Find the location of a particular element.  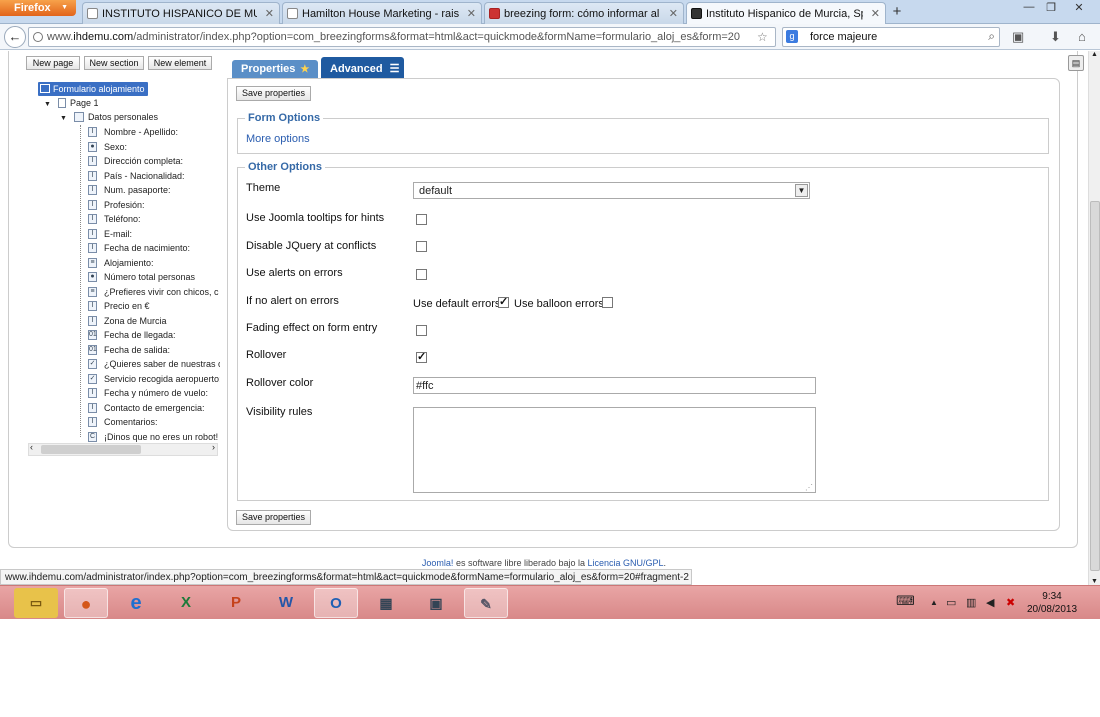

tree-item: I Profesión: is located at coordinates (154, 205).